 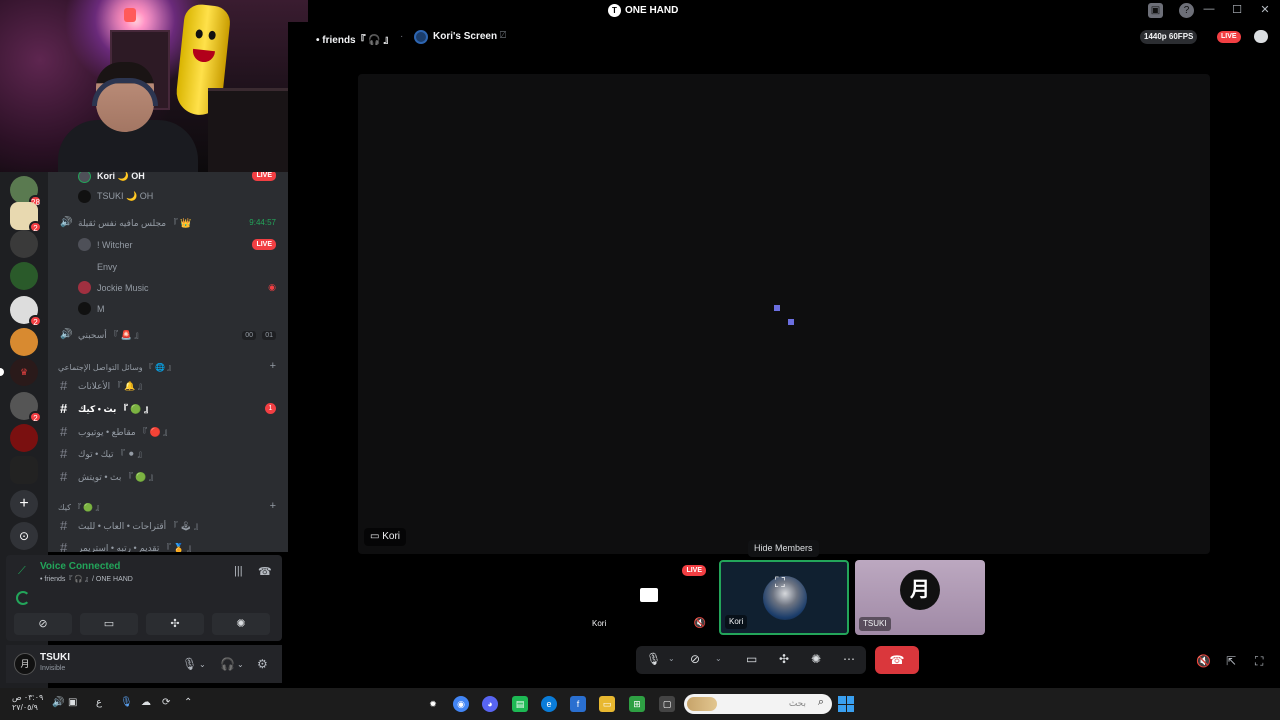 I want to click on user-name: TSUKI, so click(x=55, y=657).